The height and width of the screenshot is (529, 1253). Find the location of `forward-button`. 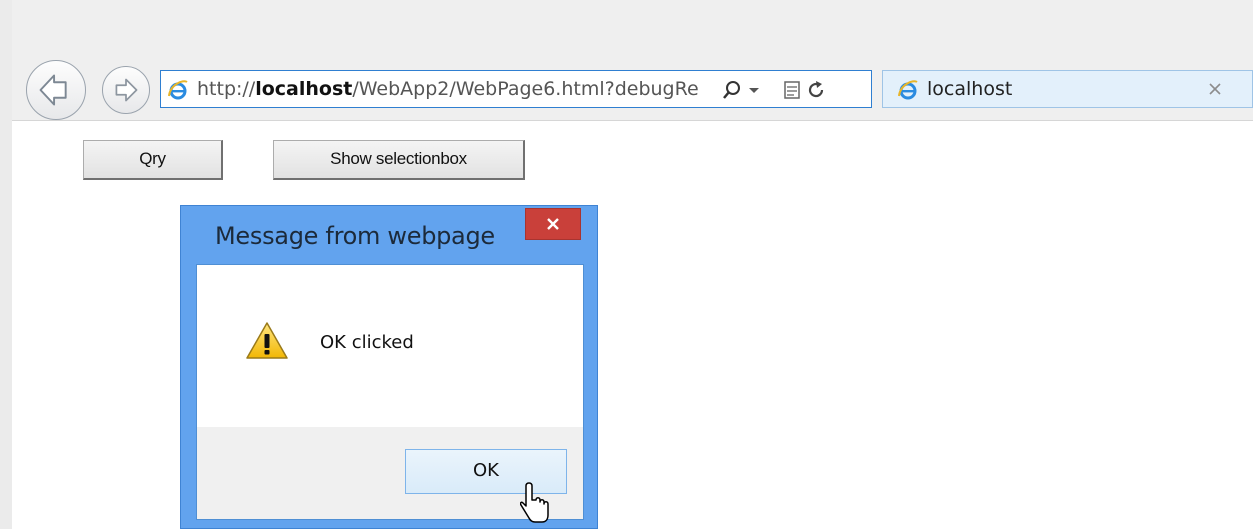

forward-button is located at coordinates (126, 90).